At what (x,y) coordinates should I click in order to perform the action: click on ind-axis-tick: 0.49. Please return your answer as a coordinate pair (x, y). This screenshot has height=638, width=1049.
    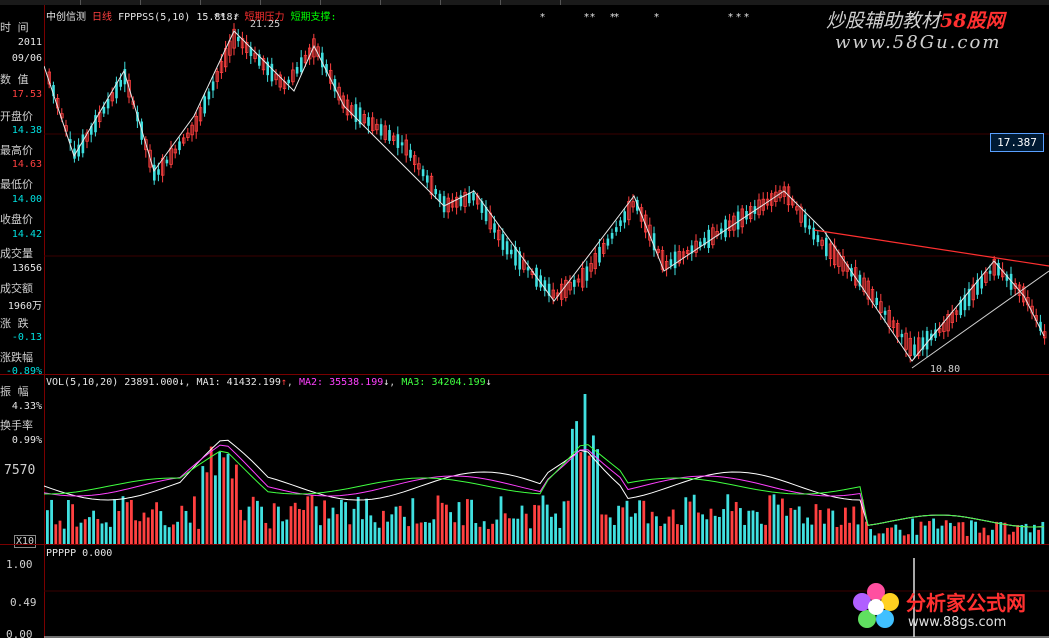
    Looking at the image, I should click on (23, 602).